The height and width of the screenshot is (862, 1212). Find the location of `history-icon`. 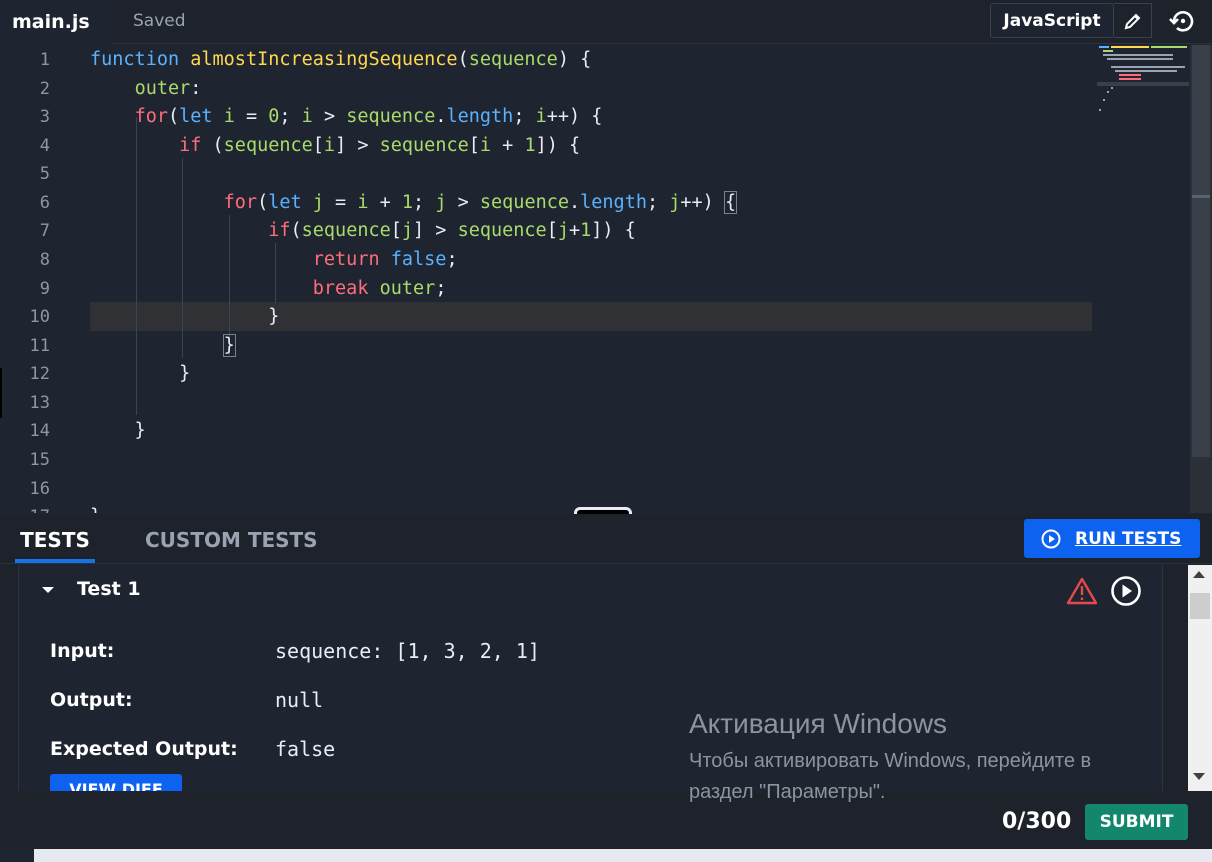

history-icon is located at coordinates (1181, 21).